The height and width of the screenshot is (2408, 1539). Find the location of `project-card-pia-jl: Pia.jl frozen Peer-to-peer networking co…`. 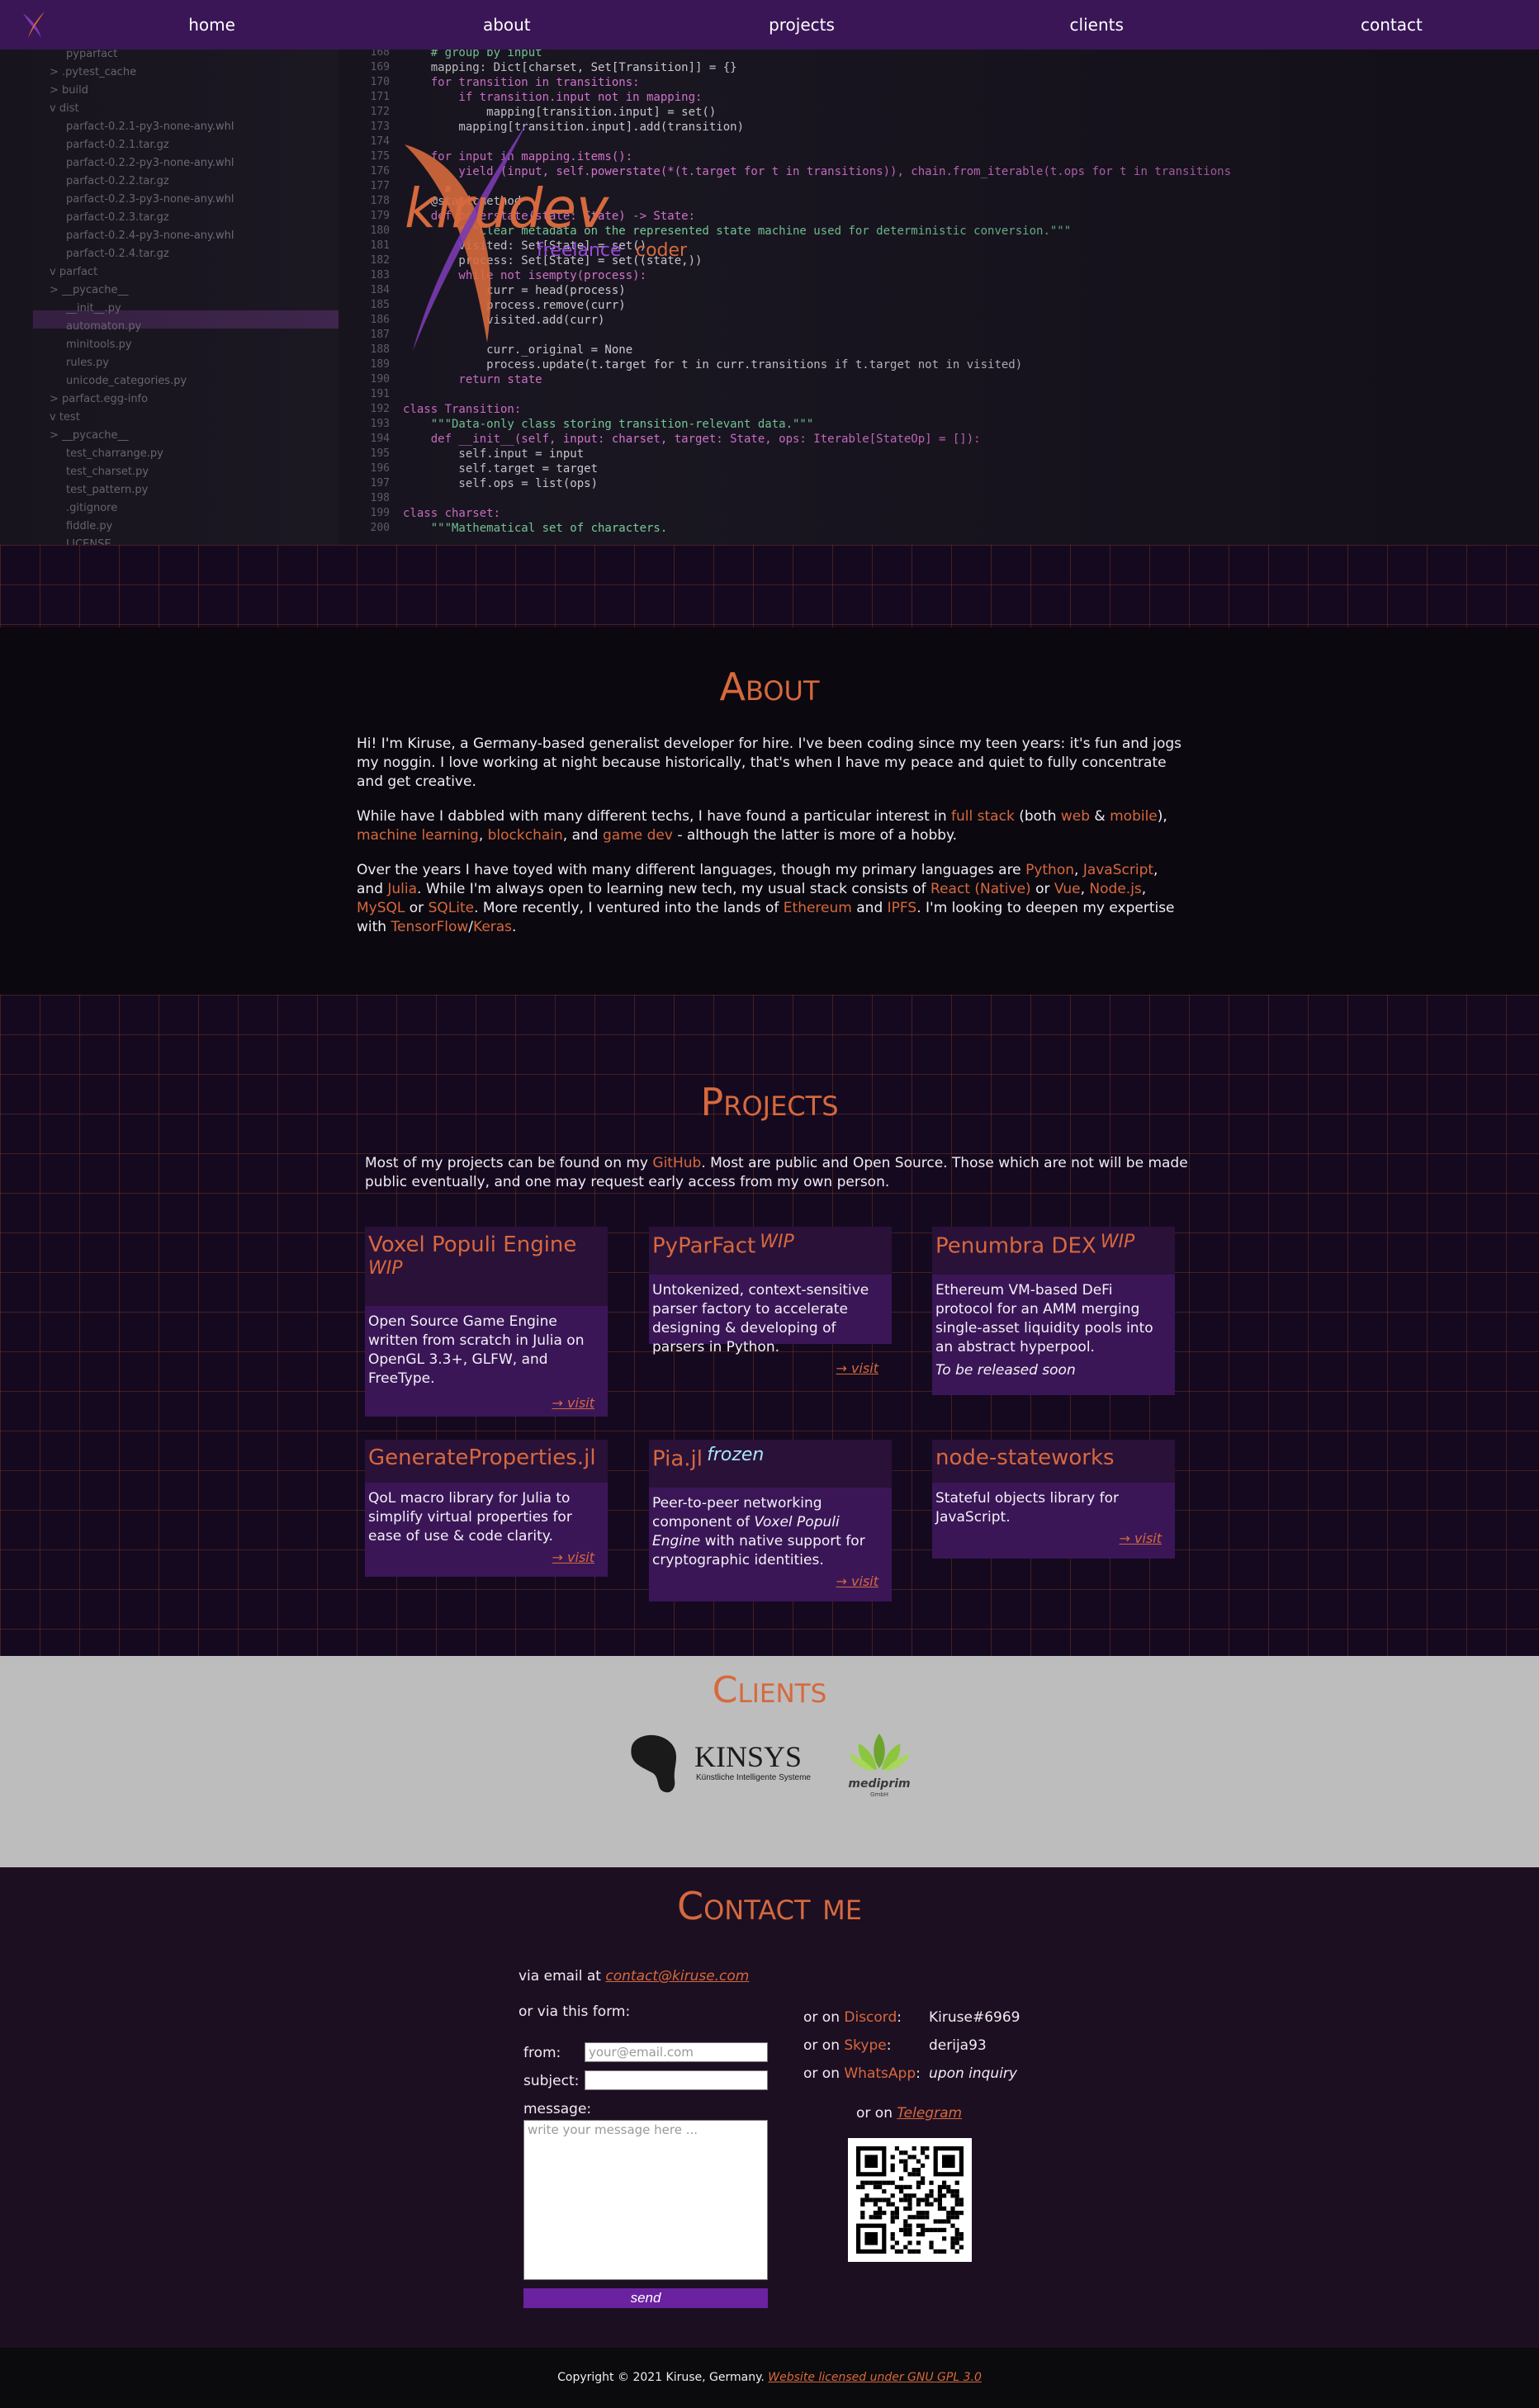

project-card-pia-jl: Pia.jl frozen Peer-to-peer networking co… is located at coordinates (770, 1520).